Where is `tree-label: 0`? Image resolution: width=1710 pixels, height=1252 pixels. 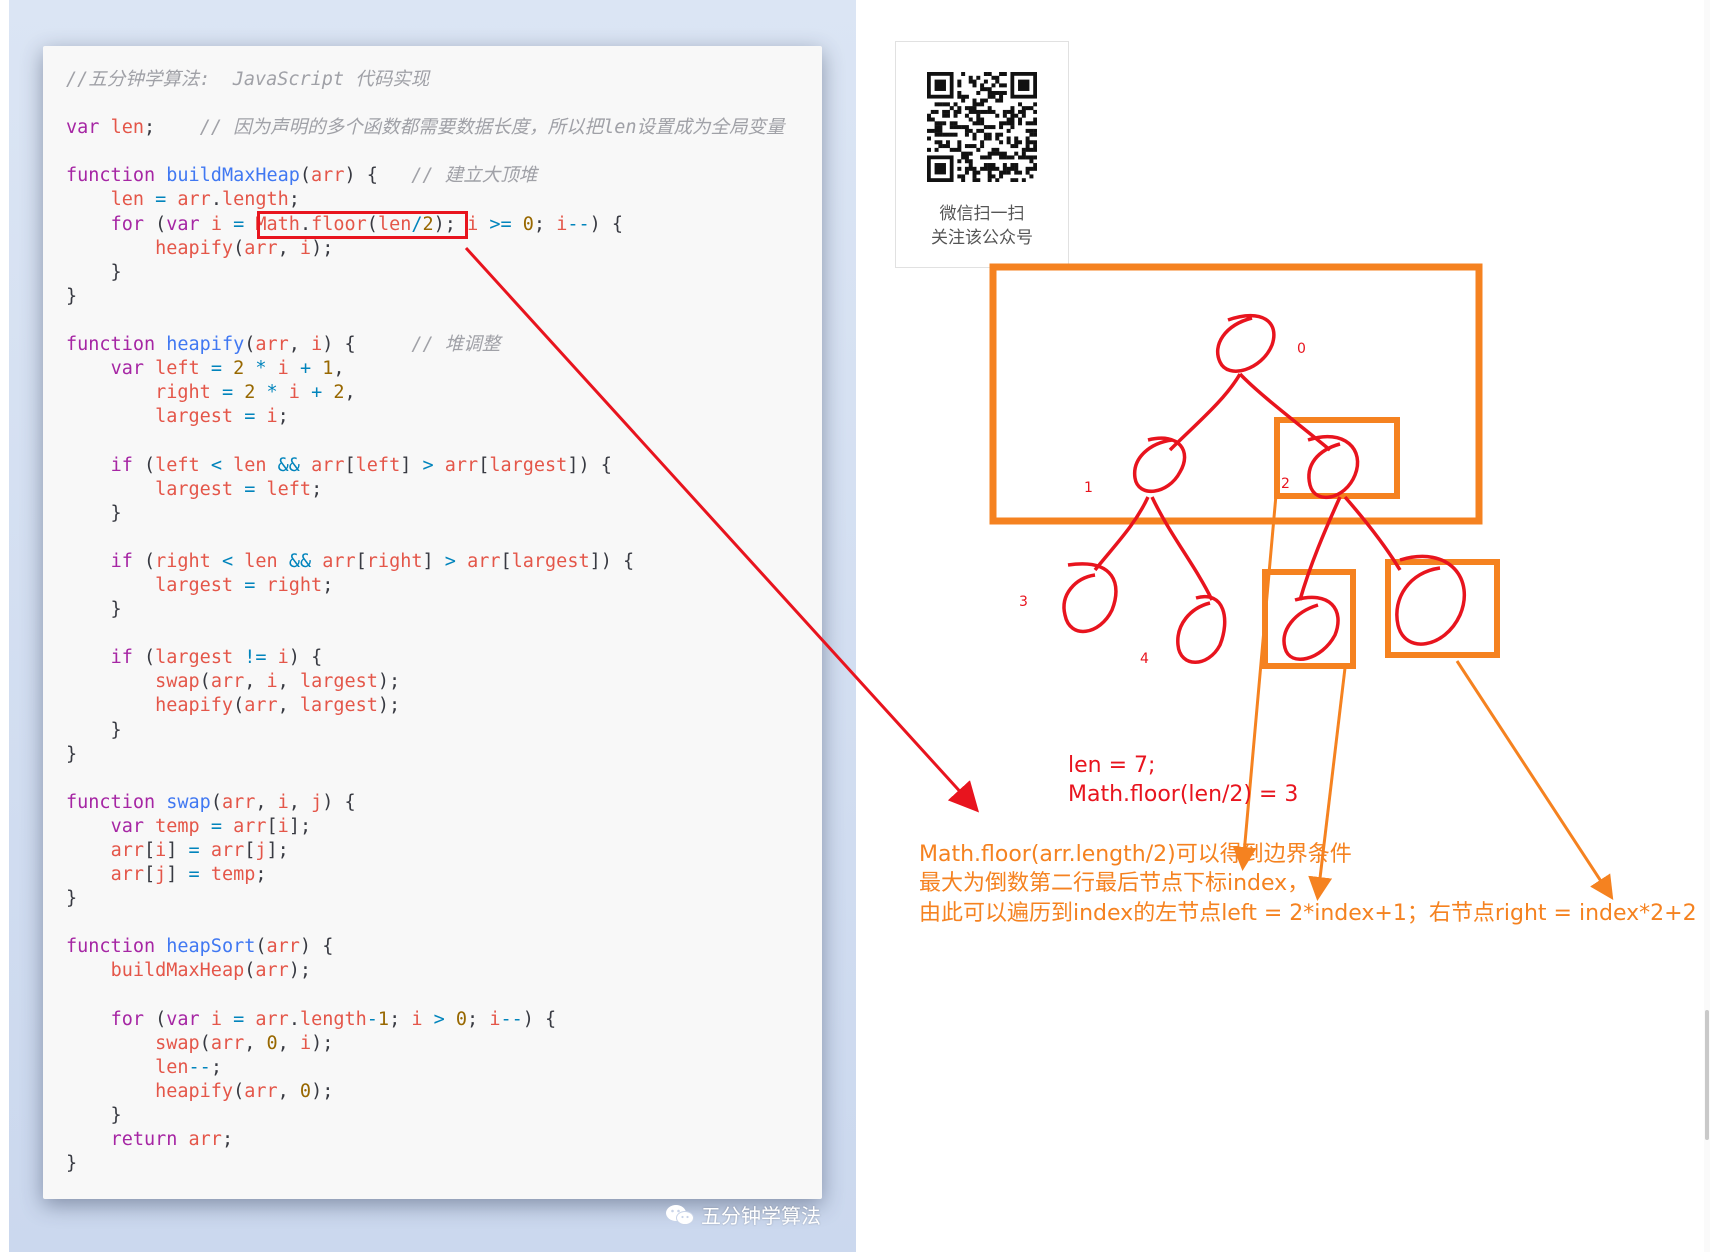
tree-label: 0 is located at coordinates (1301, 349).